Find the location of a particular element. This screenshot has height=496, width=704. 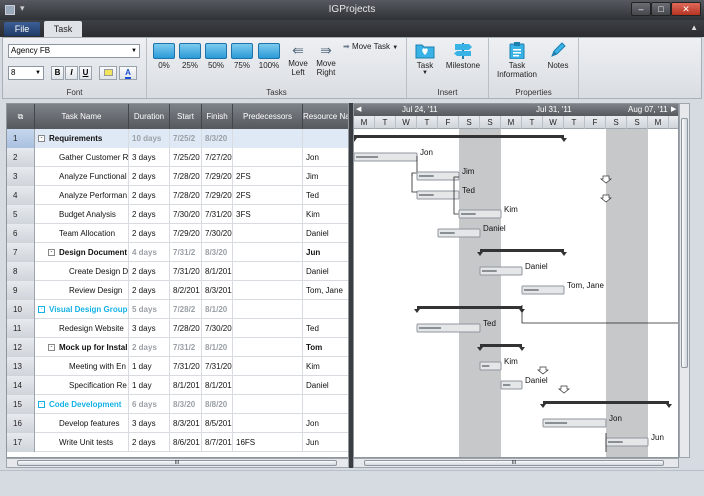

column-header-finish: Finish is located at coordinates (217, 116).